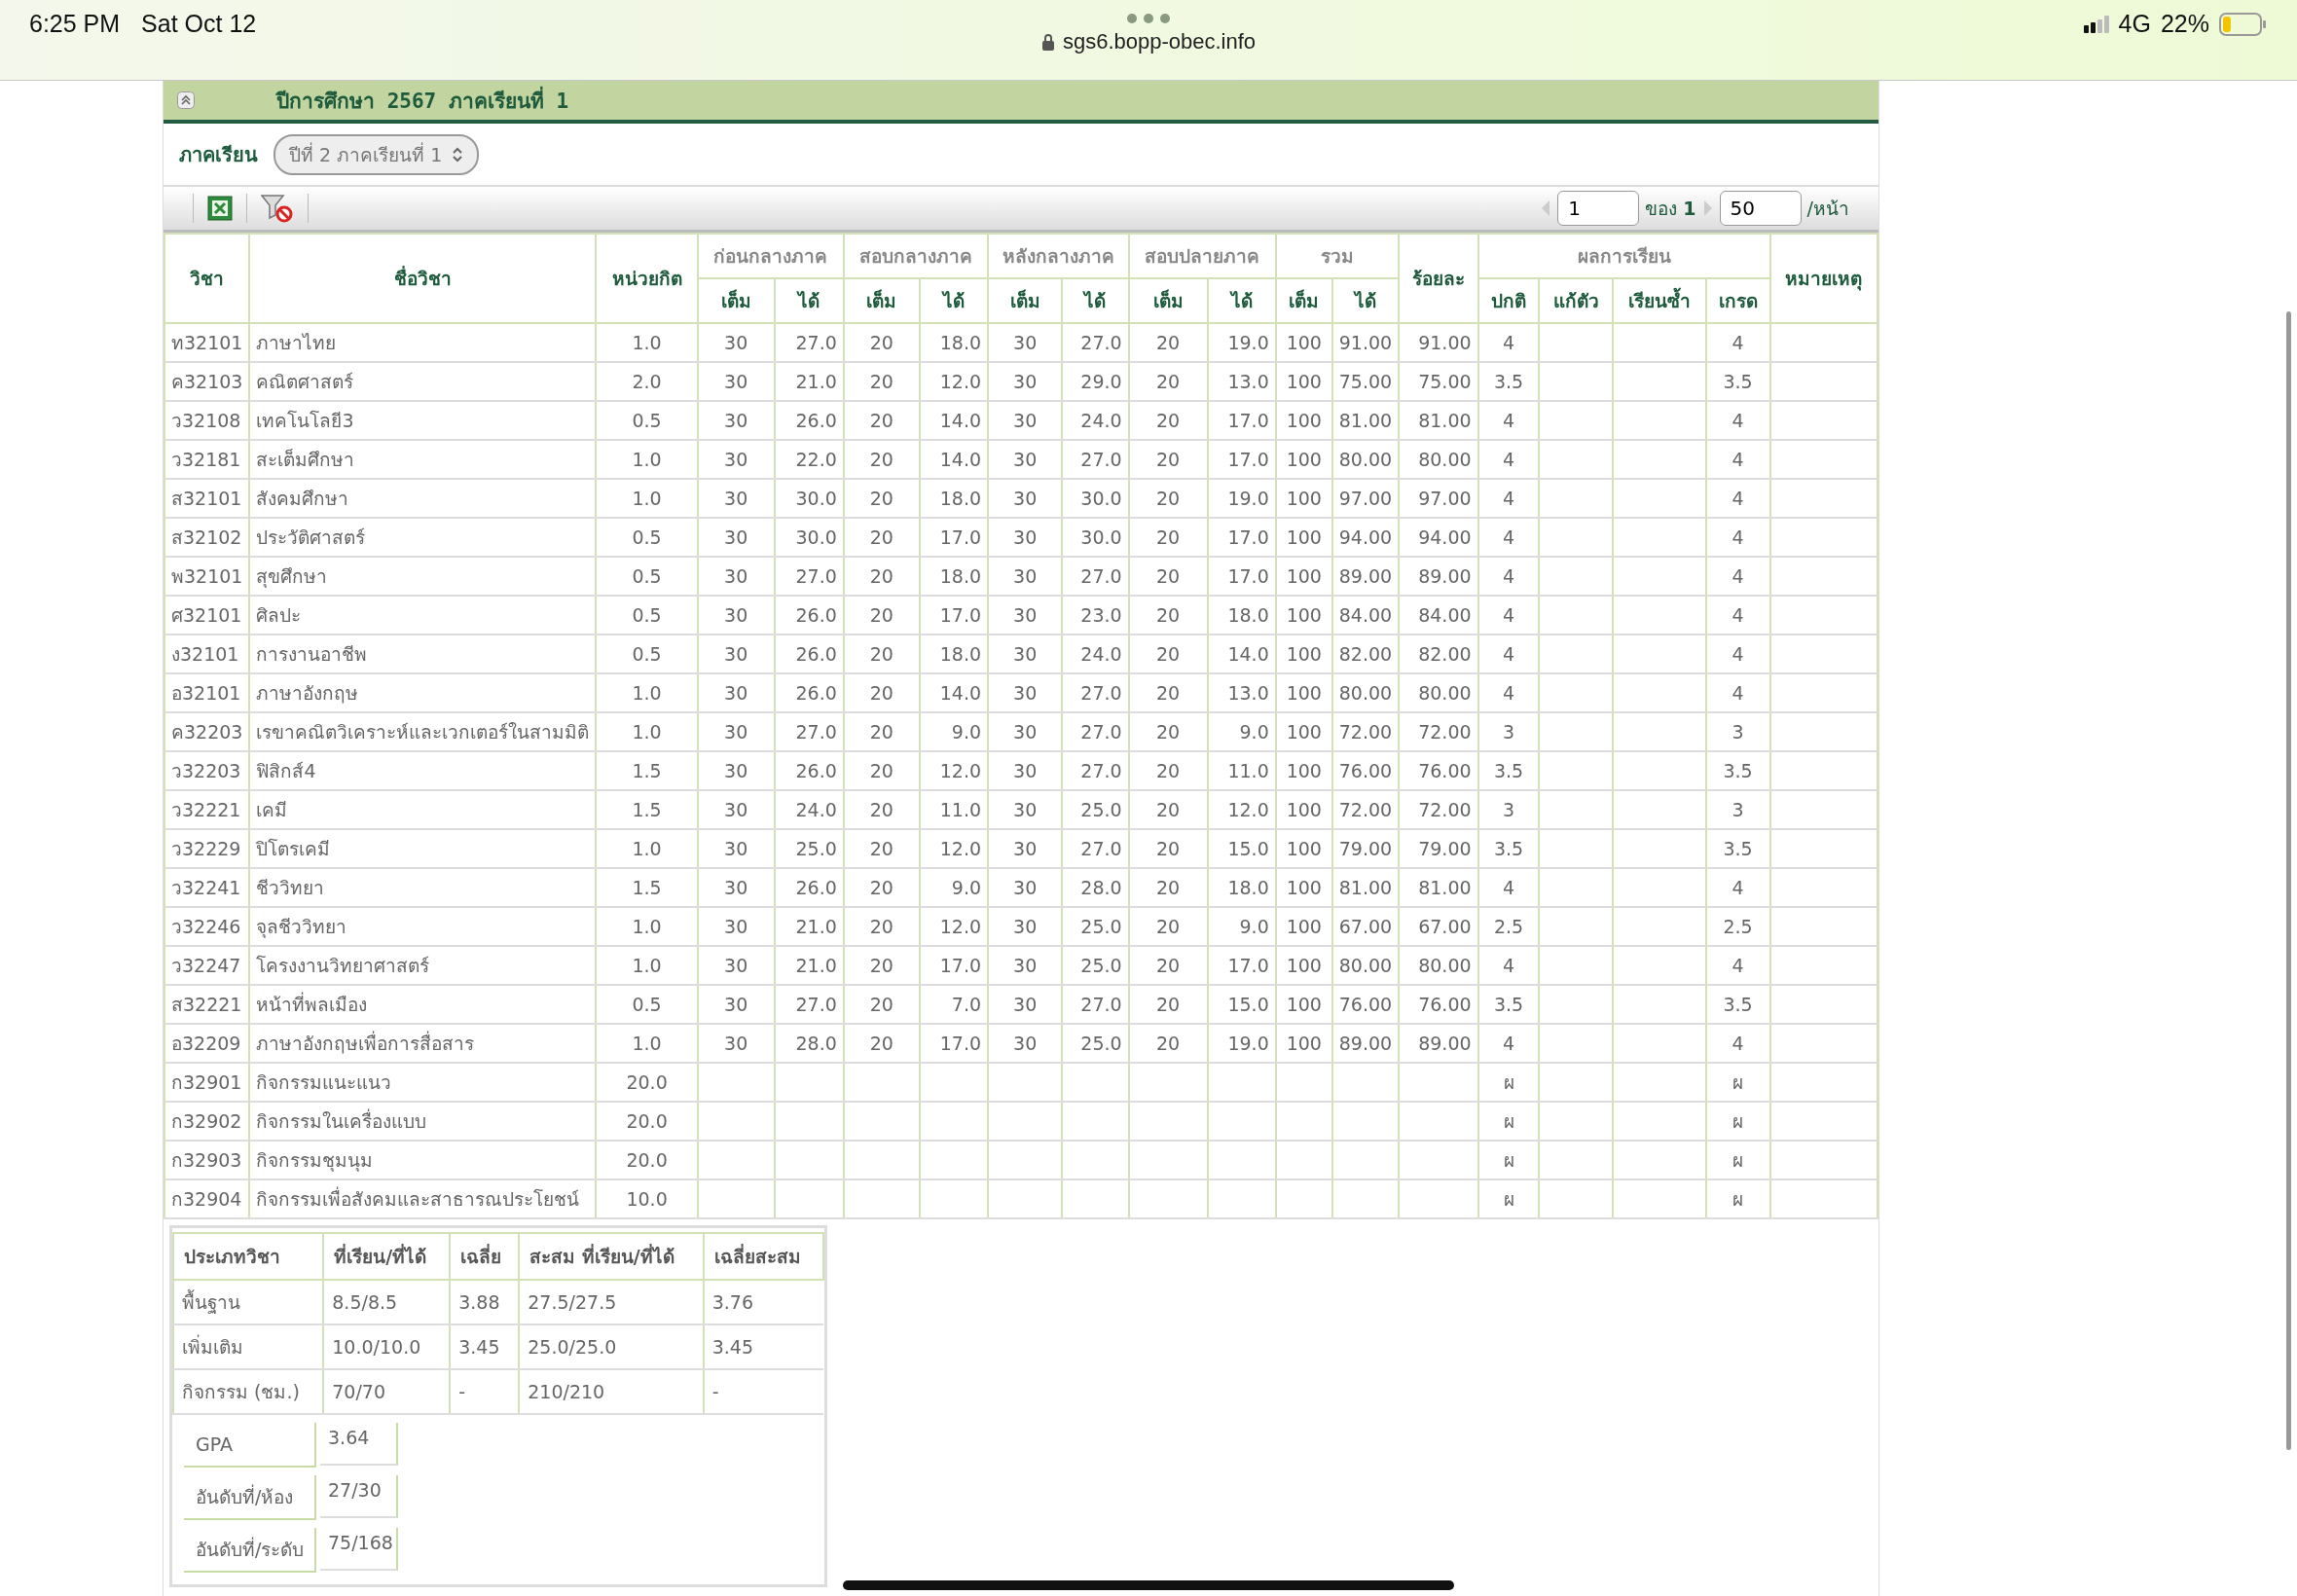  I want to click on more-dots-icon, so click(1148, 18).